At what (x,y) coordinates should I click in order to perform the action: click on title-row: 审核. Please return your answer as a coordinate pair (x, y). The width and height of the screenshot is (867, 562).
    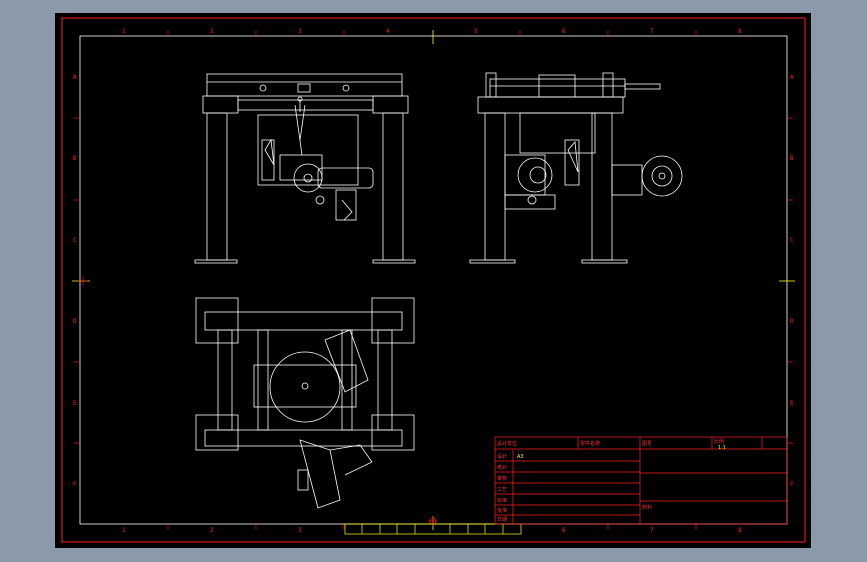
    Looking at the image, I should click on (502, 478).